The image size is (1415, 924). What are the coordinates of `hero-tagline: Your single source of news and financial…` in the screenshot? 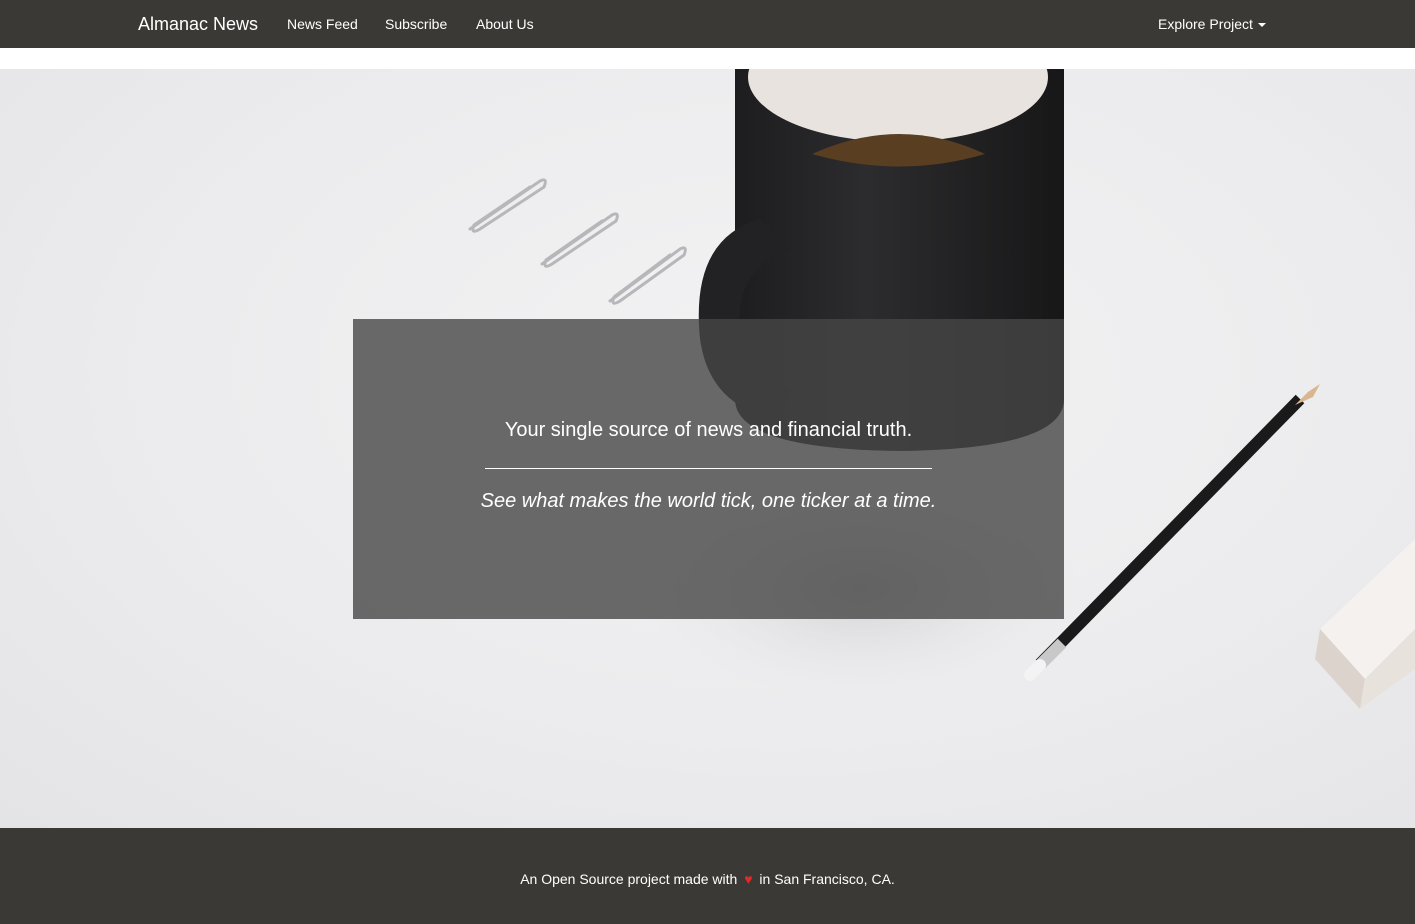 It's located at (708, 430).